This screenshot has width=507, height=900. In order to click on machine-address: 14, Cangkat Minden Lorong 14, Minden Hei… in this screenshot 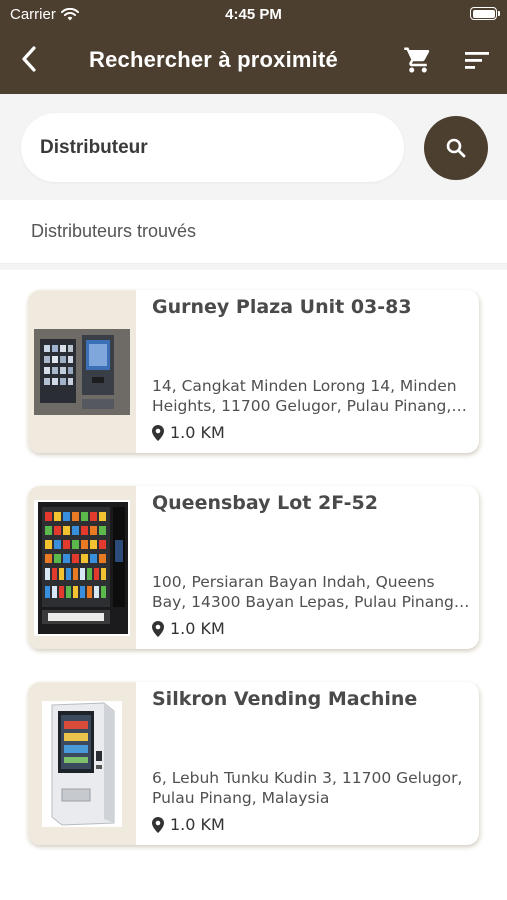, I will do `click(304, 396)`.